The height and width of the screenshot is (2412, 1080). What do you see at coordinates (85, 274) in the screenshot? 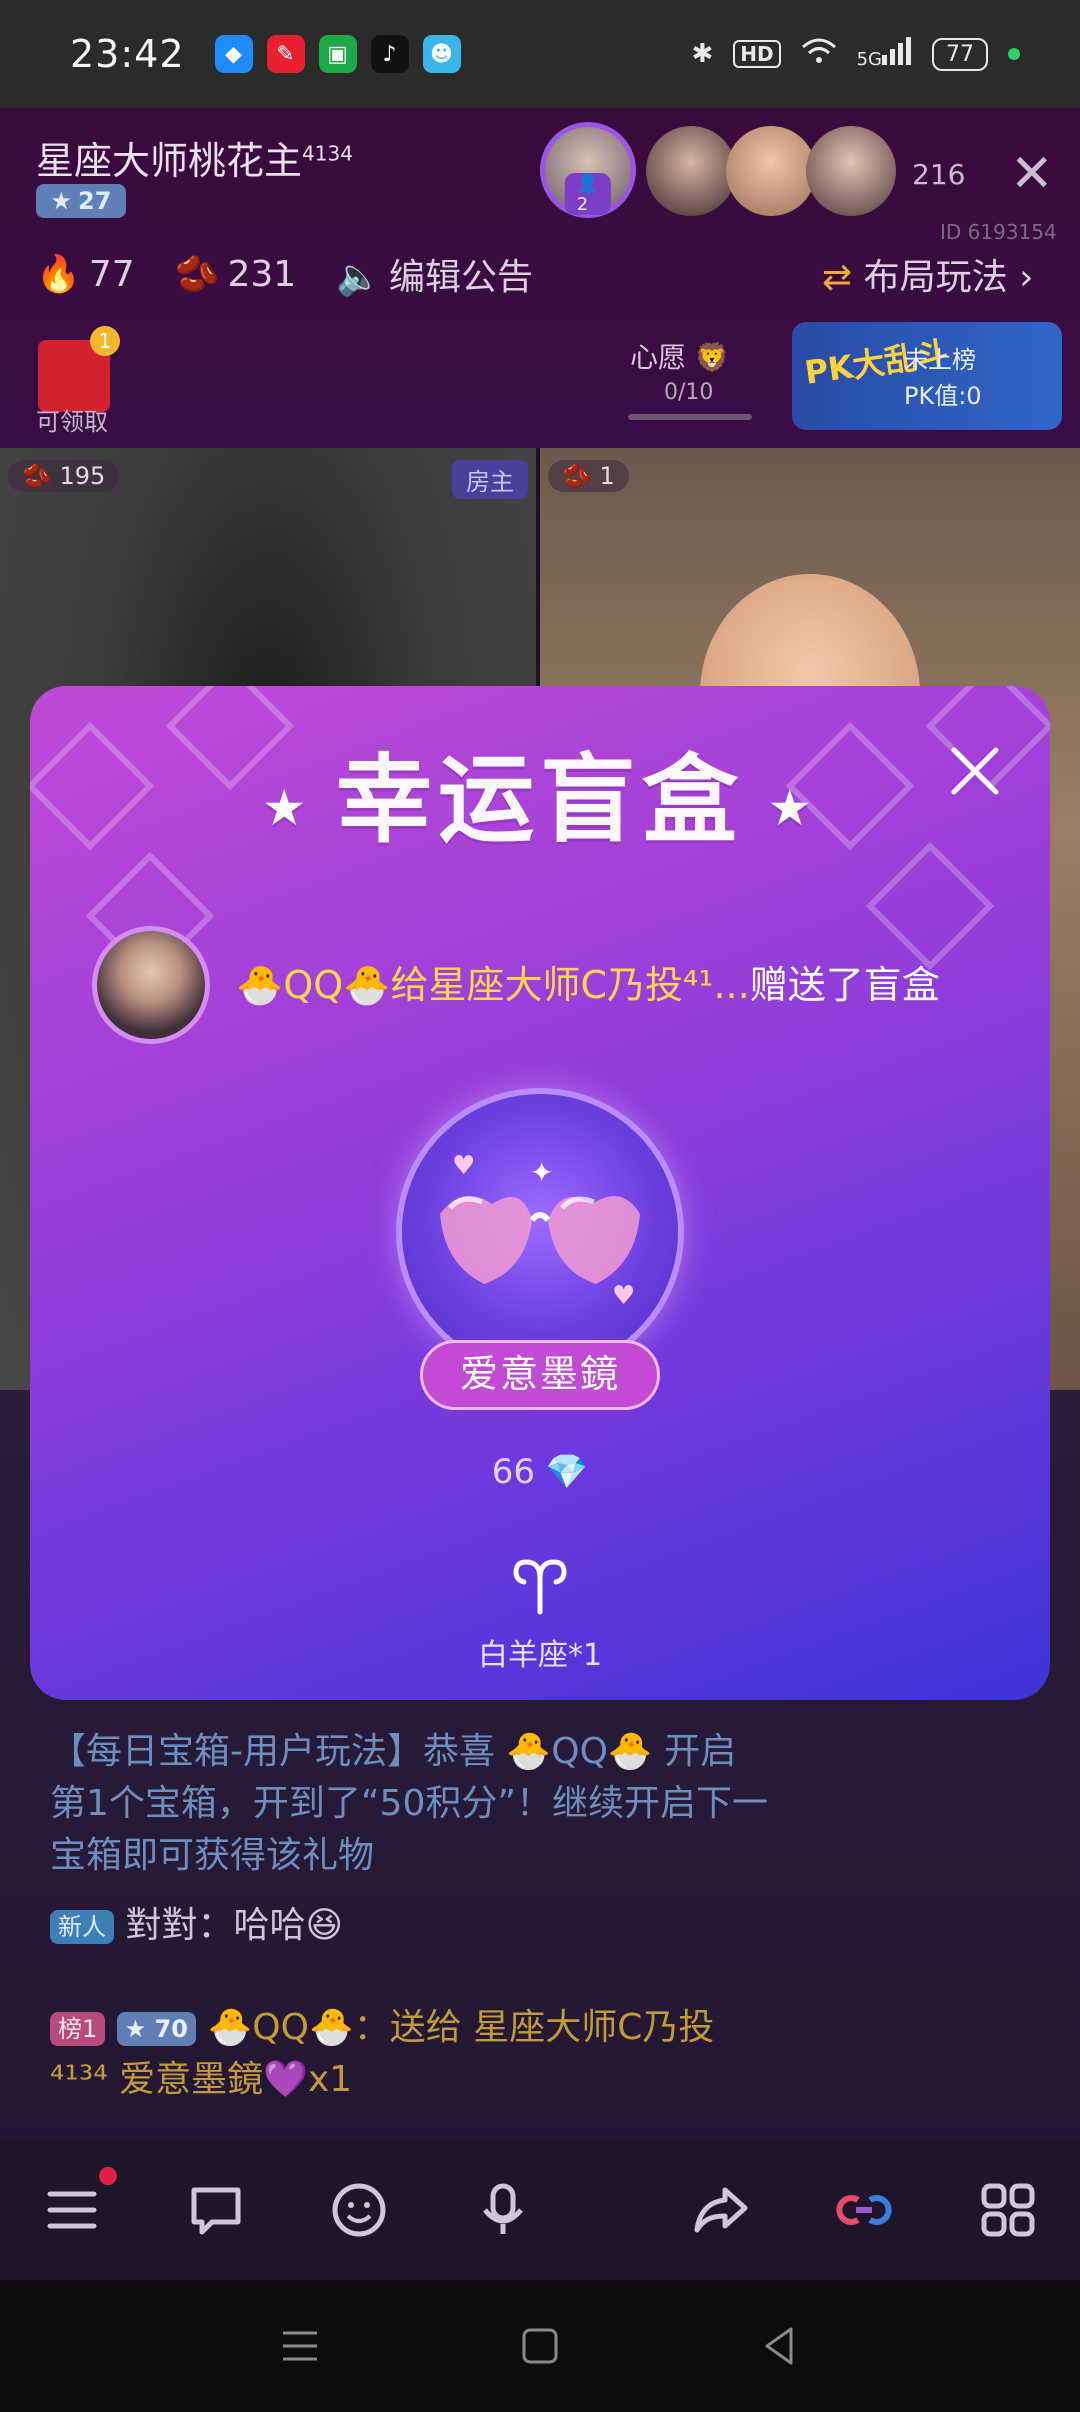
I see `heat-stat: 🔥 77` at bounding box center [85, 274].